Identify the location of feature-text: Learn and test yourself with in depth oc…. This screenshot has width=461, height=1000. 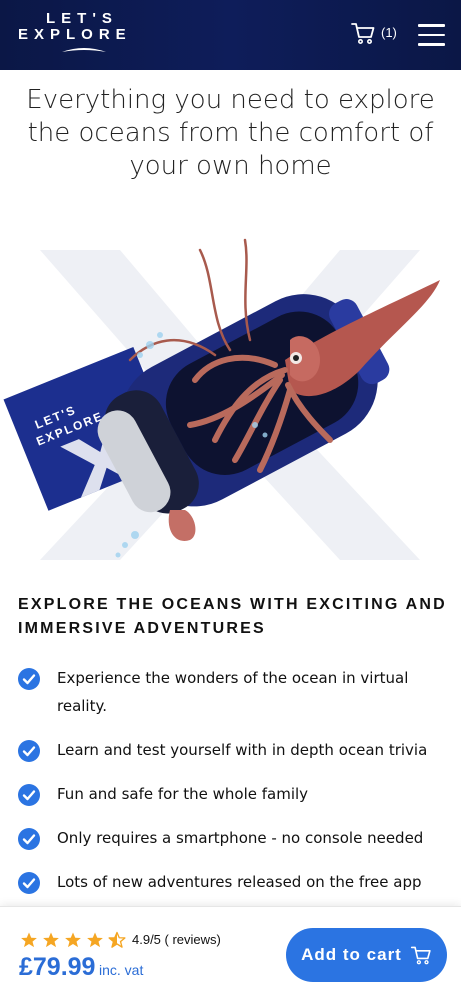
(242, 750).